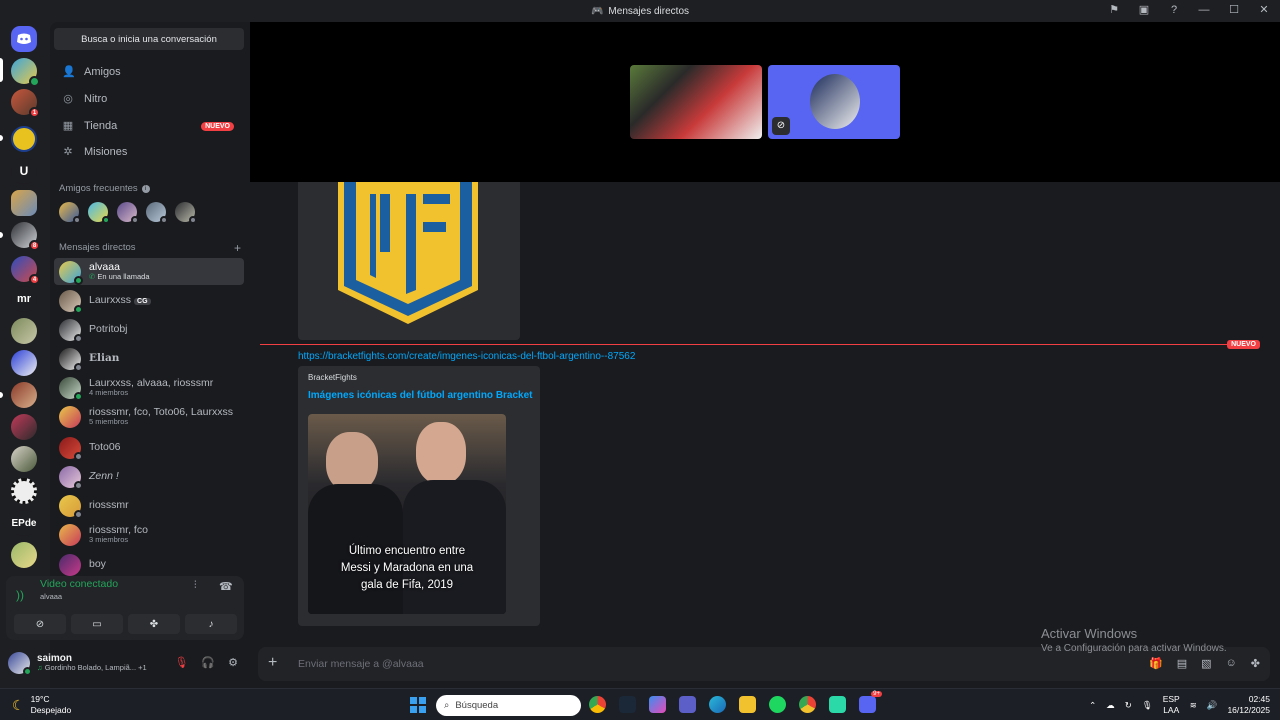 Image resolution: width=1280 pixels, height=720 pixels. Describe the element at coordinates (40, 624) in the screenshot. I see `camera-off-button: ⊘` at that location.